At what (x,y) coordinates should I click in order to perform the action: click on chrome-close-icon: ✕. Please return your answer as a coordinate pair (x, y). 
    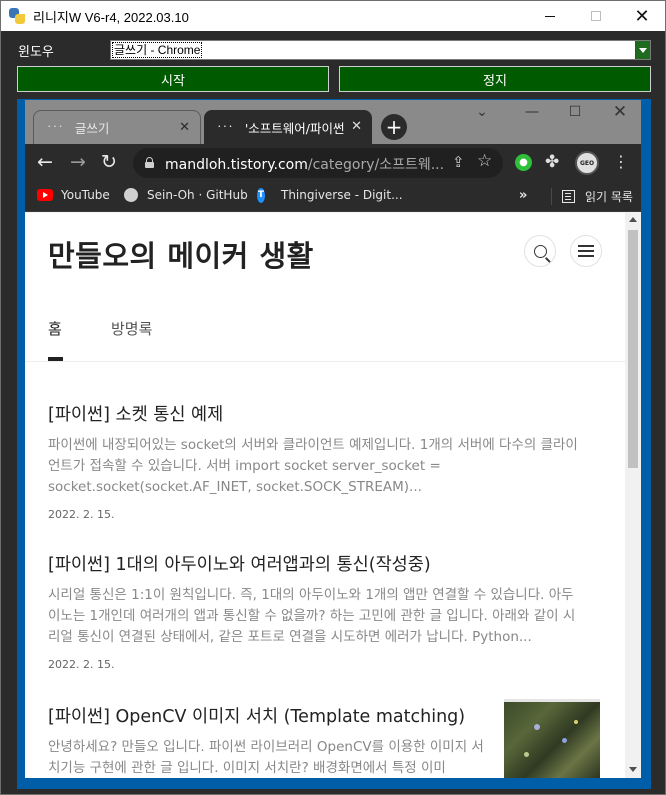
    Looking at the image, I should click on (619, 112).